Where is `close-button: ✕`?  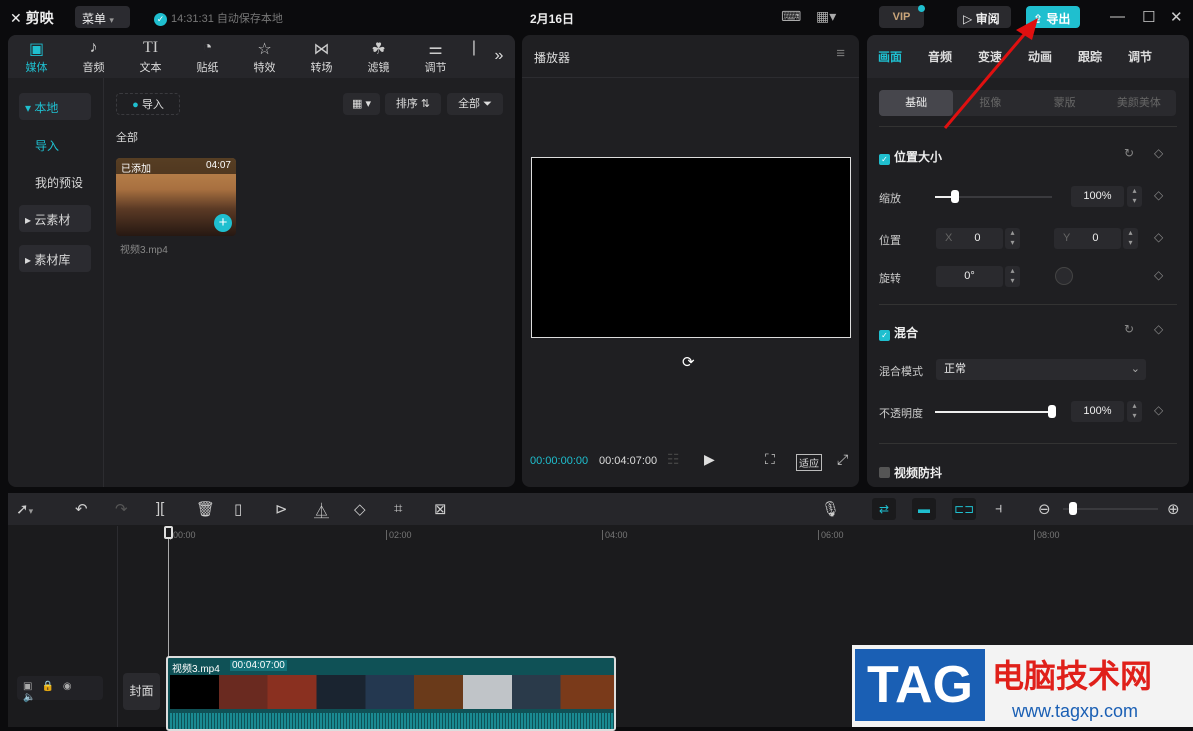
close-button: ✕ is located at coordinates (1176, 17).